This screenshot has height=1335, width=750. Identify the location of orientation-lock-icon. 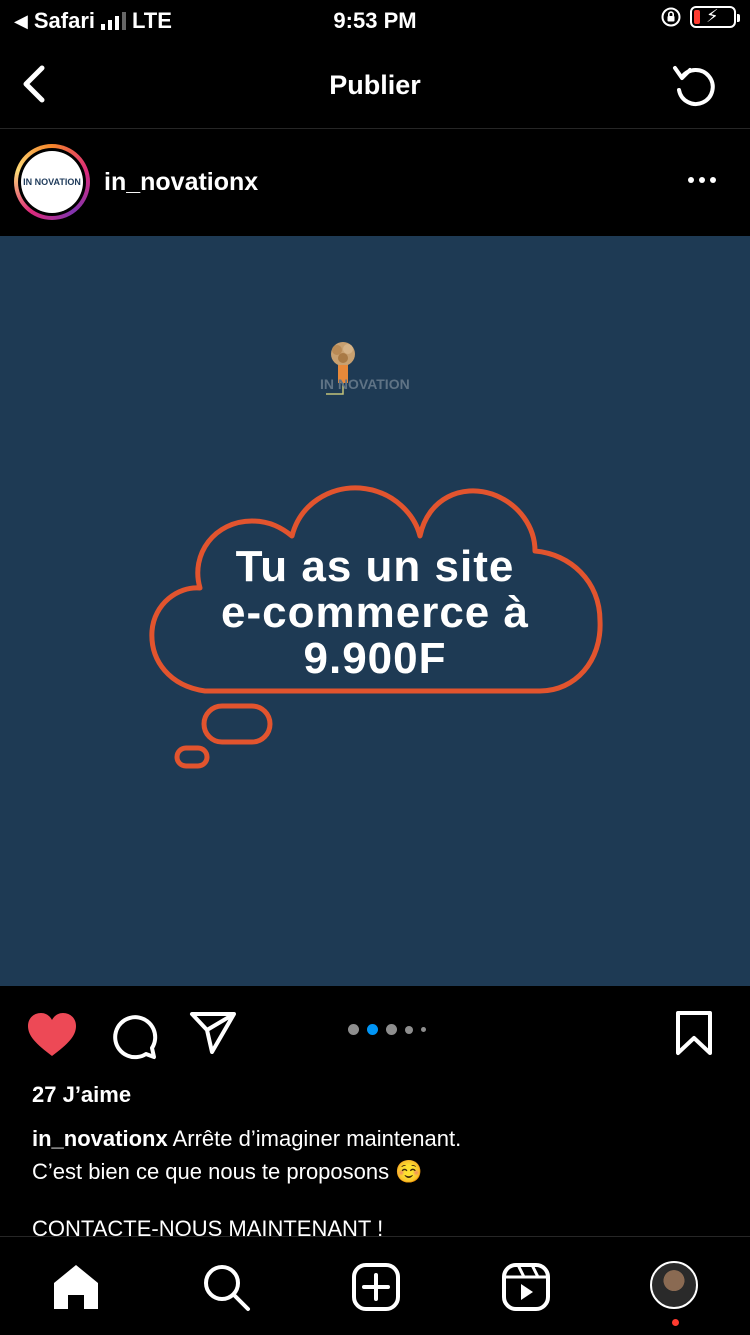
(671, 17).